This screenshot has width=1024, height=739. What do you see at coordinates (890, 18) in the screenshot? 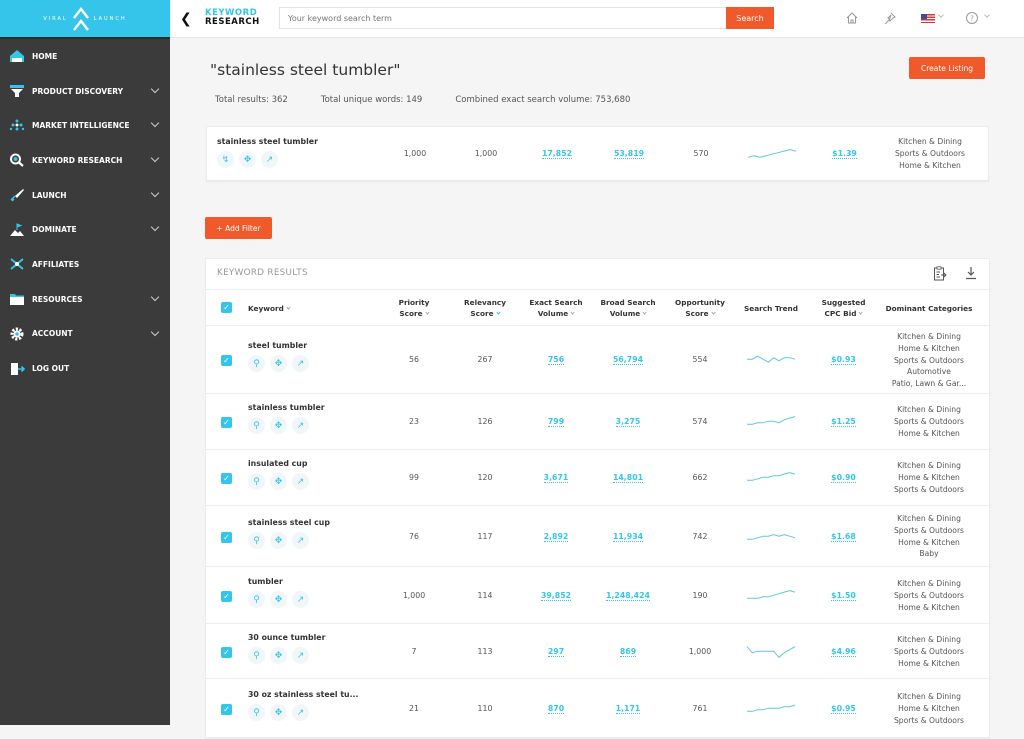
I see `pin-icon` at bounding box center [890, 18].